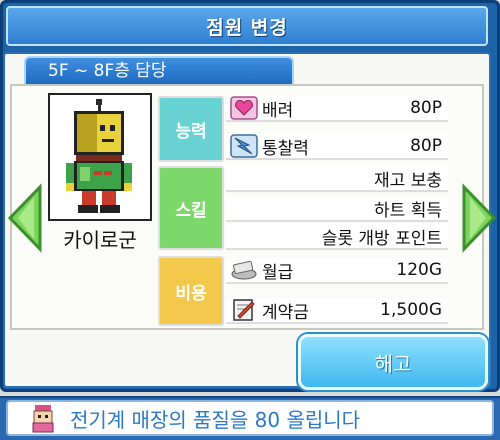  I want to click on ability-section-label: 능력, so click(191, 129).